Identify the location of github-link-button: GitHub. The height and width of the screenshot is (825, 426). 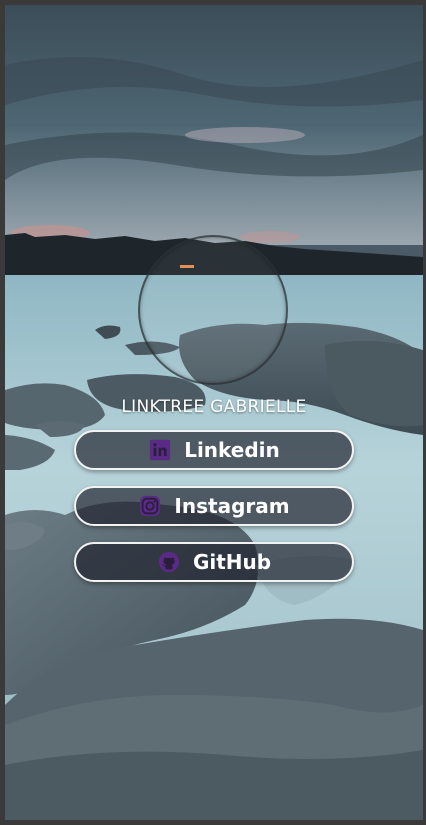
(214, 562).